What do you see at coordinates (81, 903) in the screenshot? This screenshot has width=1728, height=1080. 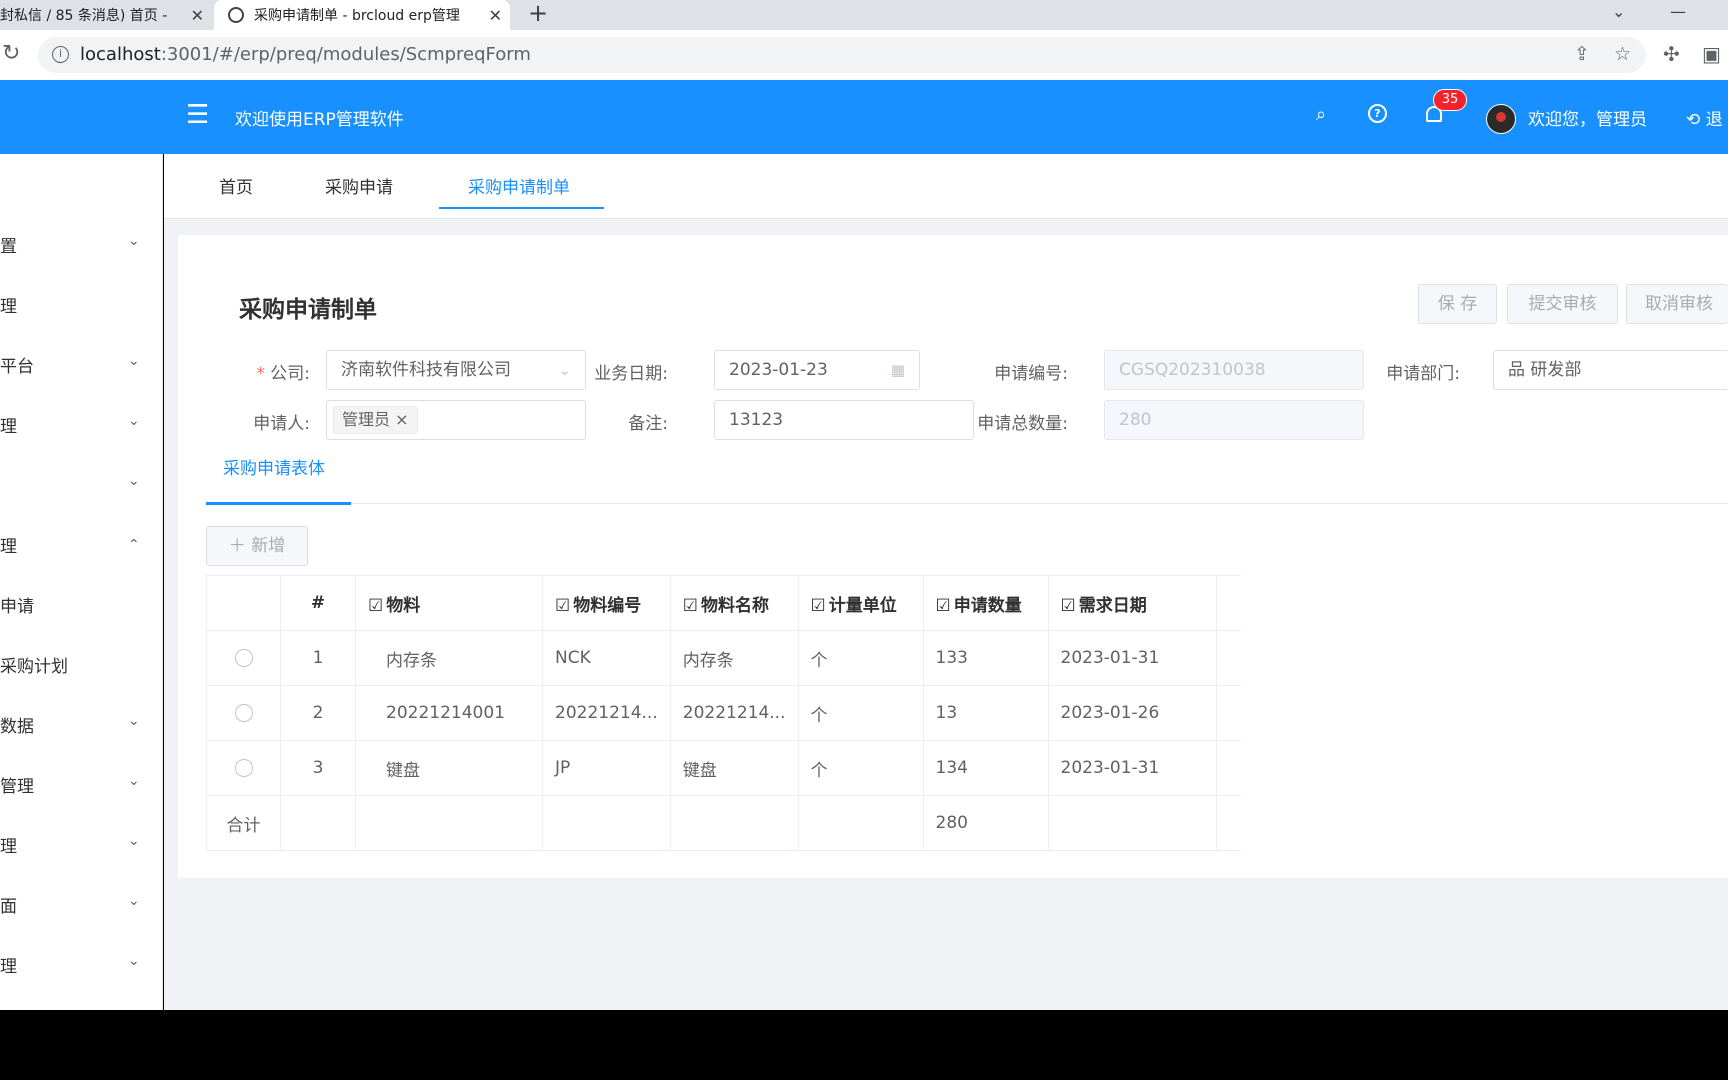 I see `sidebar-item: 面 ⌄` at bounding box center [81, 903].